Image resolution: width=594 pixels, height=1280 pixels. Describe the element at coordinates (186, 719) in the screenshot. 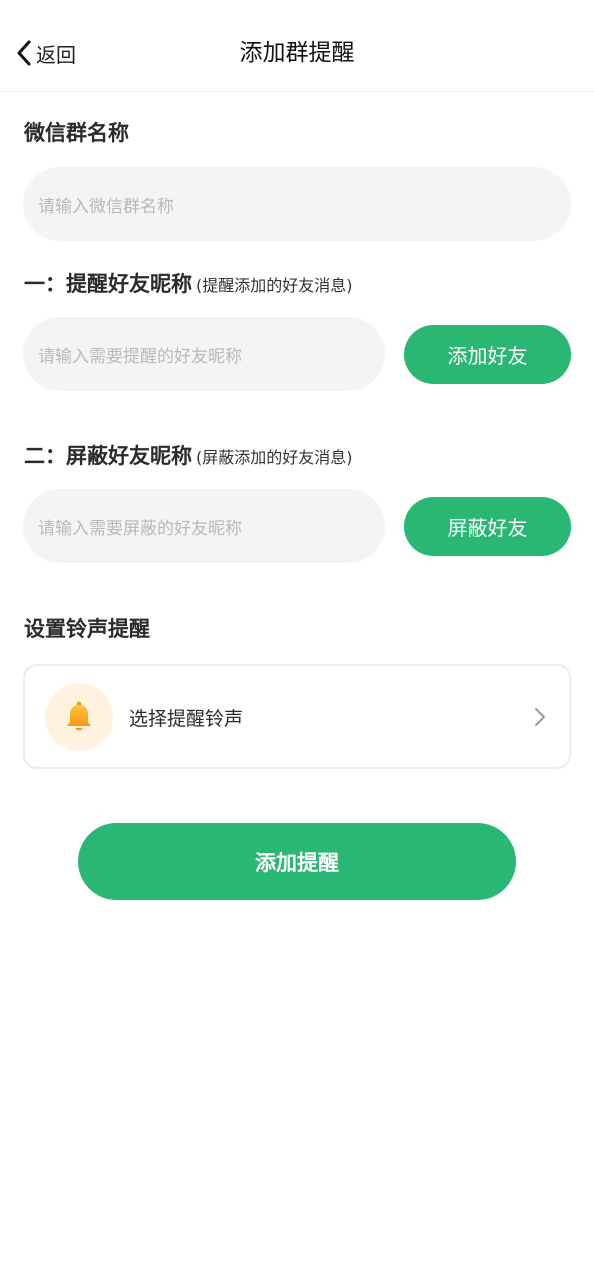

I see `select-ringtone-label: 选择提醒铃声` at that location.